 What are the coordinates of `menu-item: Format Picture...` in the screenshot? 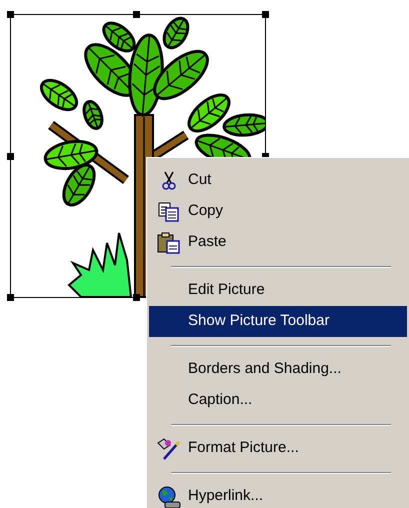 It's located at (278, 448).